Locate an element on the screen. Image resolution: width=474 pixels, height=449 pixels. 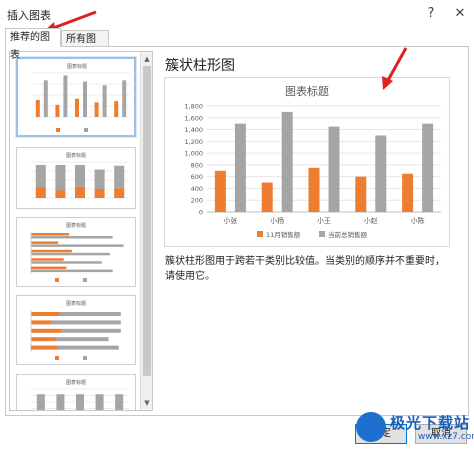
y-tick-label: 1,400 is located at coordinates (193, 130).